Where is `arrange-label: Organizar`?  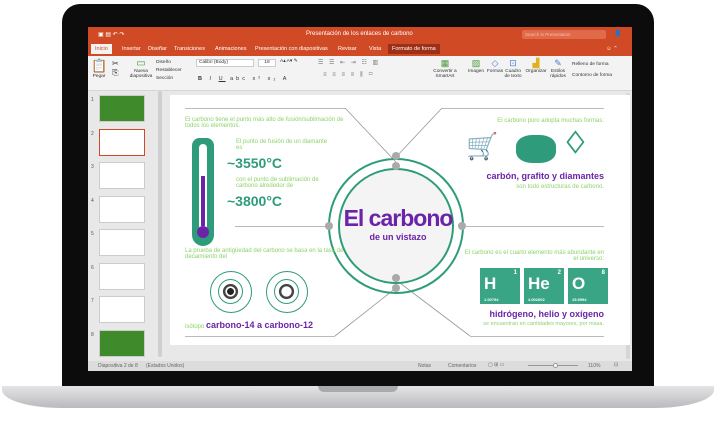
arrange-label: Organizar is located at coordinates (536, 71).